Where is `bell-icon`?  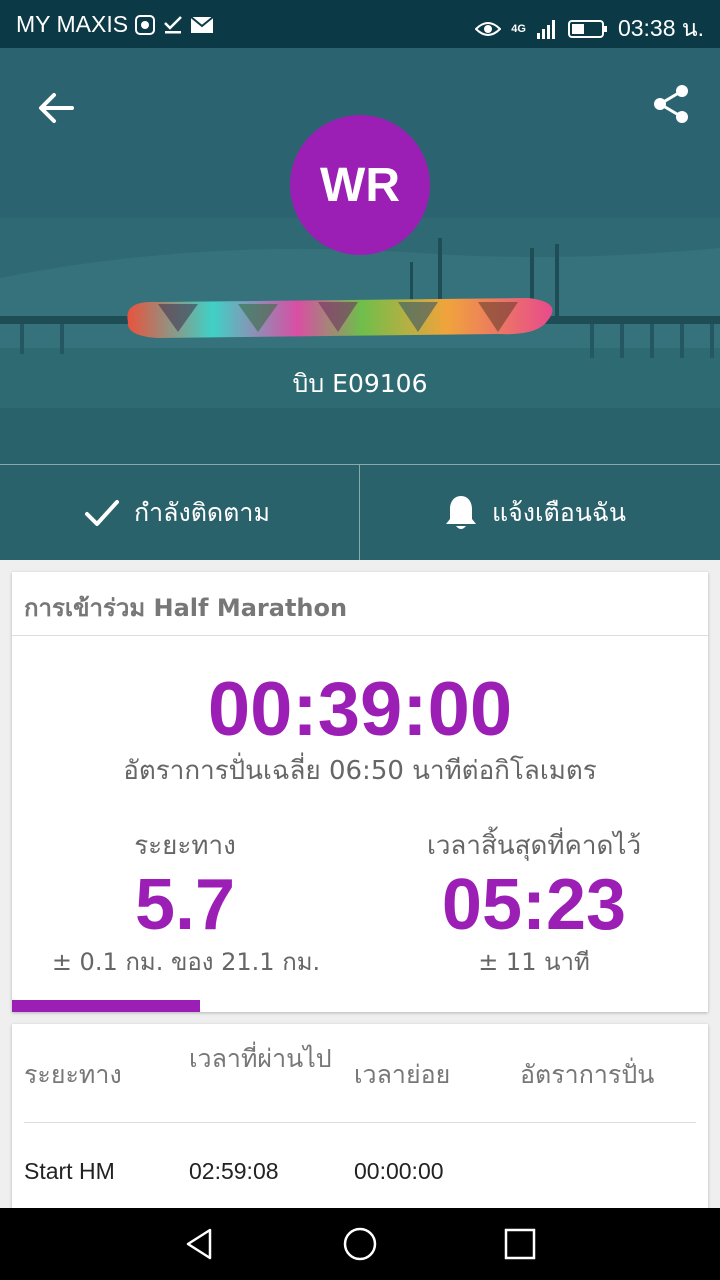
bell-icon is located at coordinates (461, 512).